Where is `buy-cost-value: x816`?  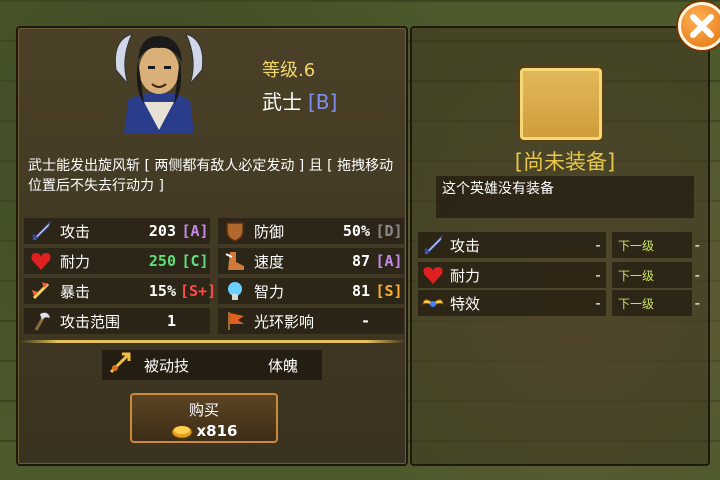
buy-cost-value: x816 is located at coordinates (217, 431).